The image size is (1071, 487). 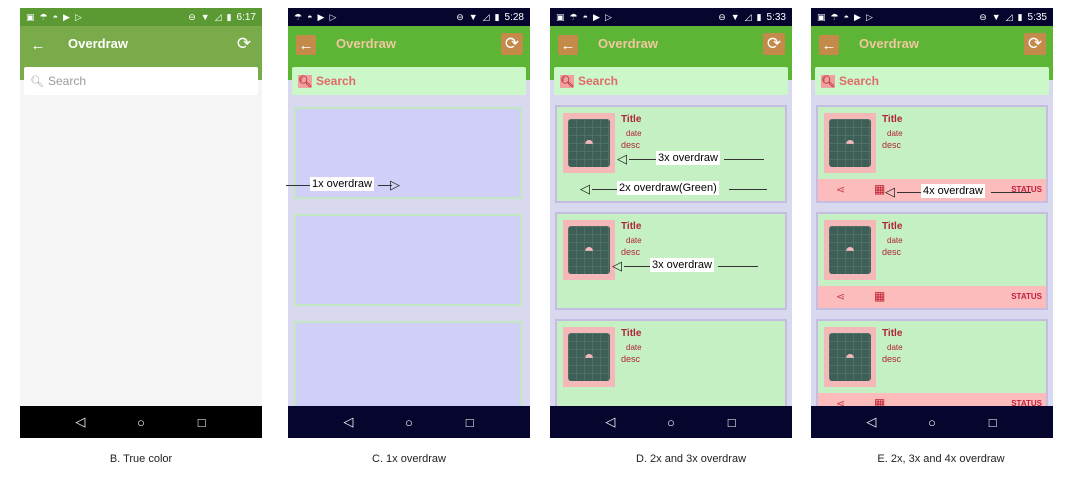 I want to click on annotation-3x-a: 3x overdraw, so click(x=688, y=158).